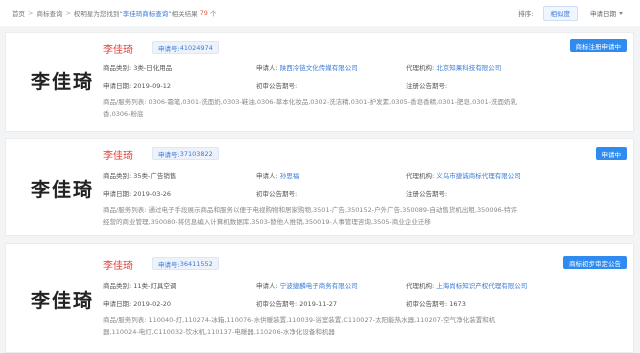 This screenshot has height=353, width=640. I want to click on applicant-link: 宁波捷麟电子商务有限公司, so click(319, 286).